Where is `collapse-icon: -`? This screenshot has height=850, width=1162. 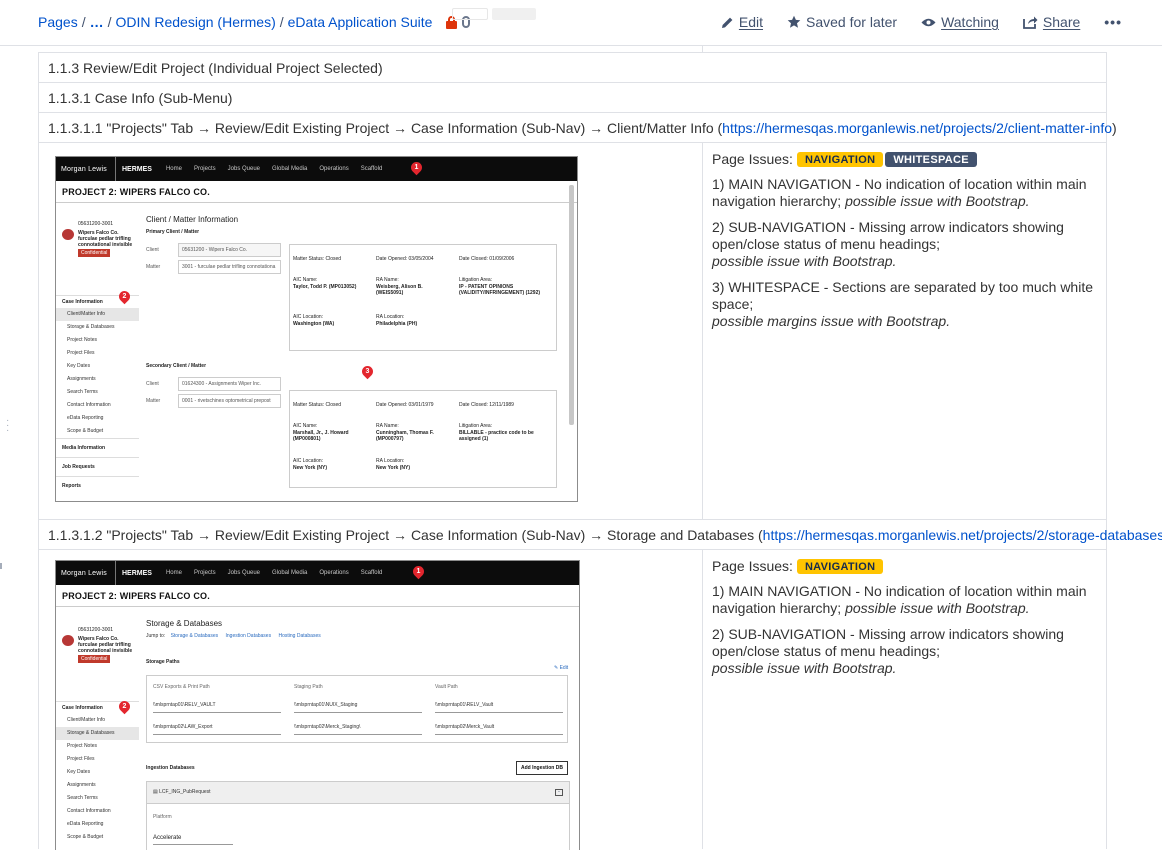
collapse-icon: - is located at coordinates (559, 792).